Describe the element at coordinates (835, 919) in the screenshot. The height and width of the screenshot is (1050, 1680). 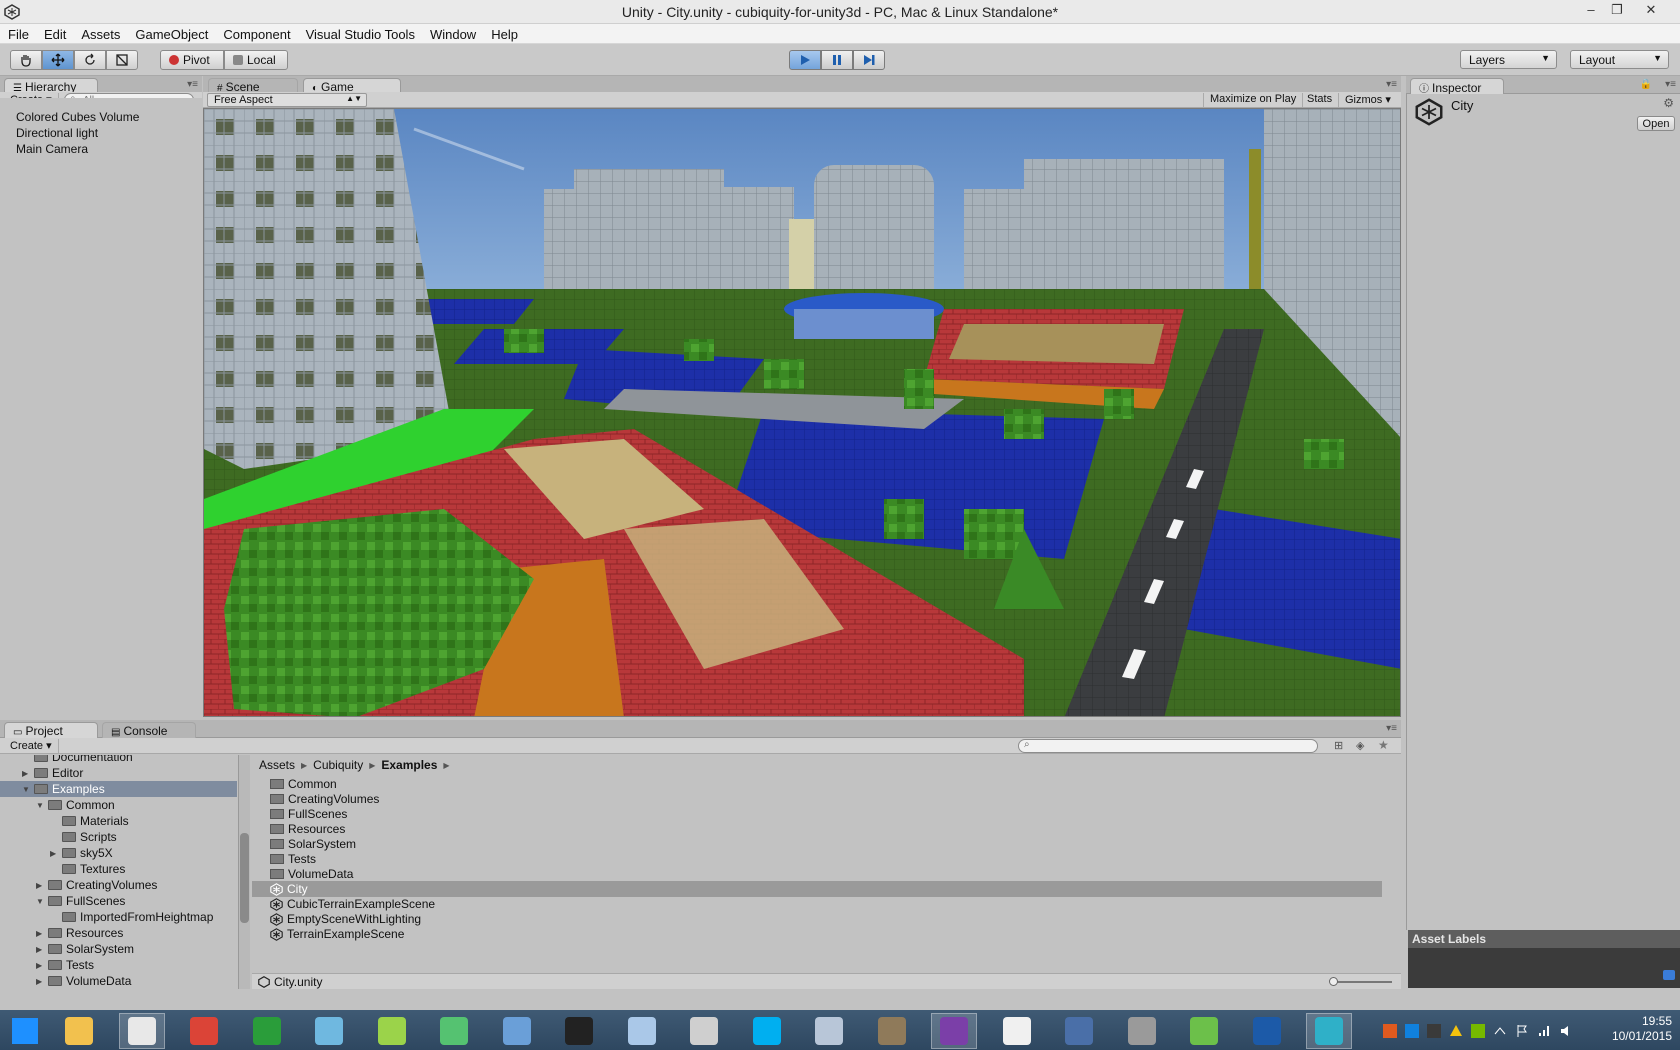
I see `asset-scene-item: EmptySceneWithLighting` at that location.